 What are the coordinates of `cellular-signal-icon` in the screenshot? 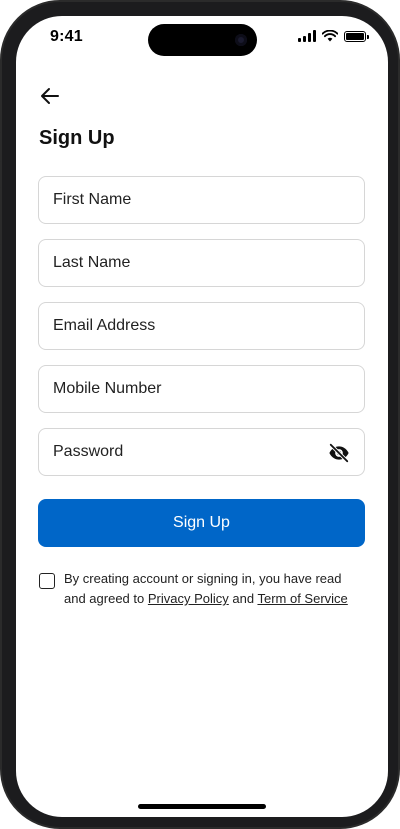 It's located at (307, 36).